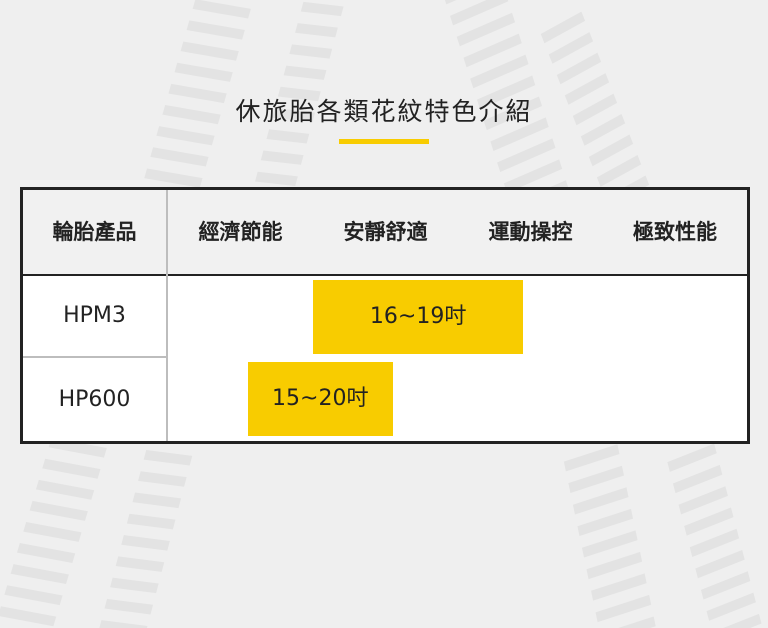 This screenshot has width=768, height=628. What do you see at coordinates (167, 315) in the screenshot?
I see `label-column-divider` at bounding box center [167, 315].